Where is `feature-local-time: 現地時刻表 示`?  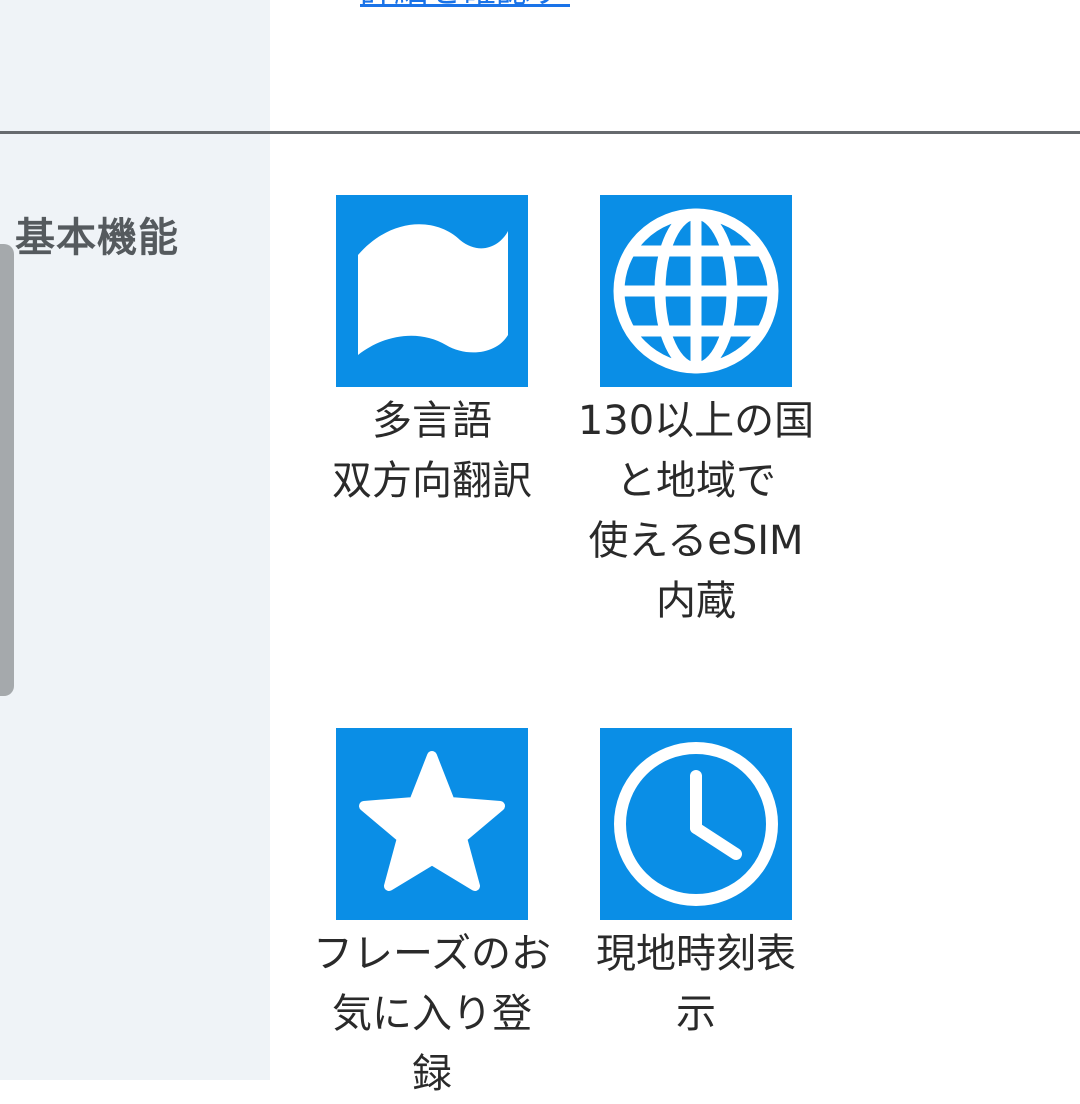 feature-local-time: 現地時刻表 示 is located at coordinates (696, 886).